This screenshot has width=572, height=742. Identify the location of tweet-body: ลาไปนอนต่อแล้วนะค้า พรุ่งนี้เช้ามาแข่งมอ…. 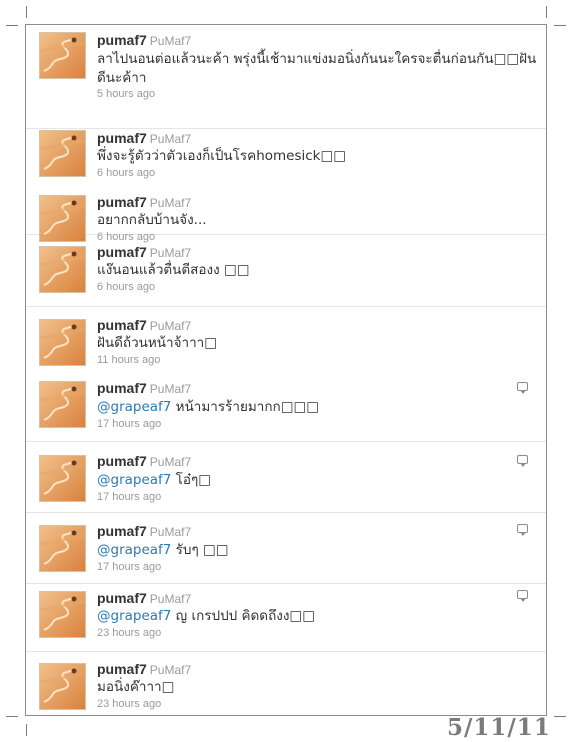
(317, 68).